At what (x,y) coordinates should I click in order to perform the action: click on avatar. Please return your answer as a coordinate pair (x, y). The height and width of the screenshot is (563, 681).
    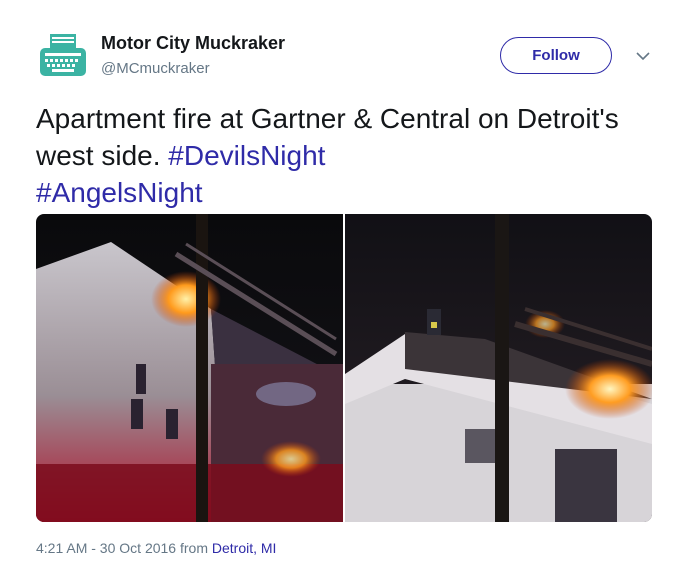
    Looking at the image, I should click on (63, 55).